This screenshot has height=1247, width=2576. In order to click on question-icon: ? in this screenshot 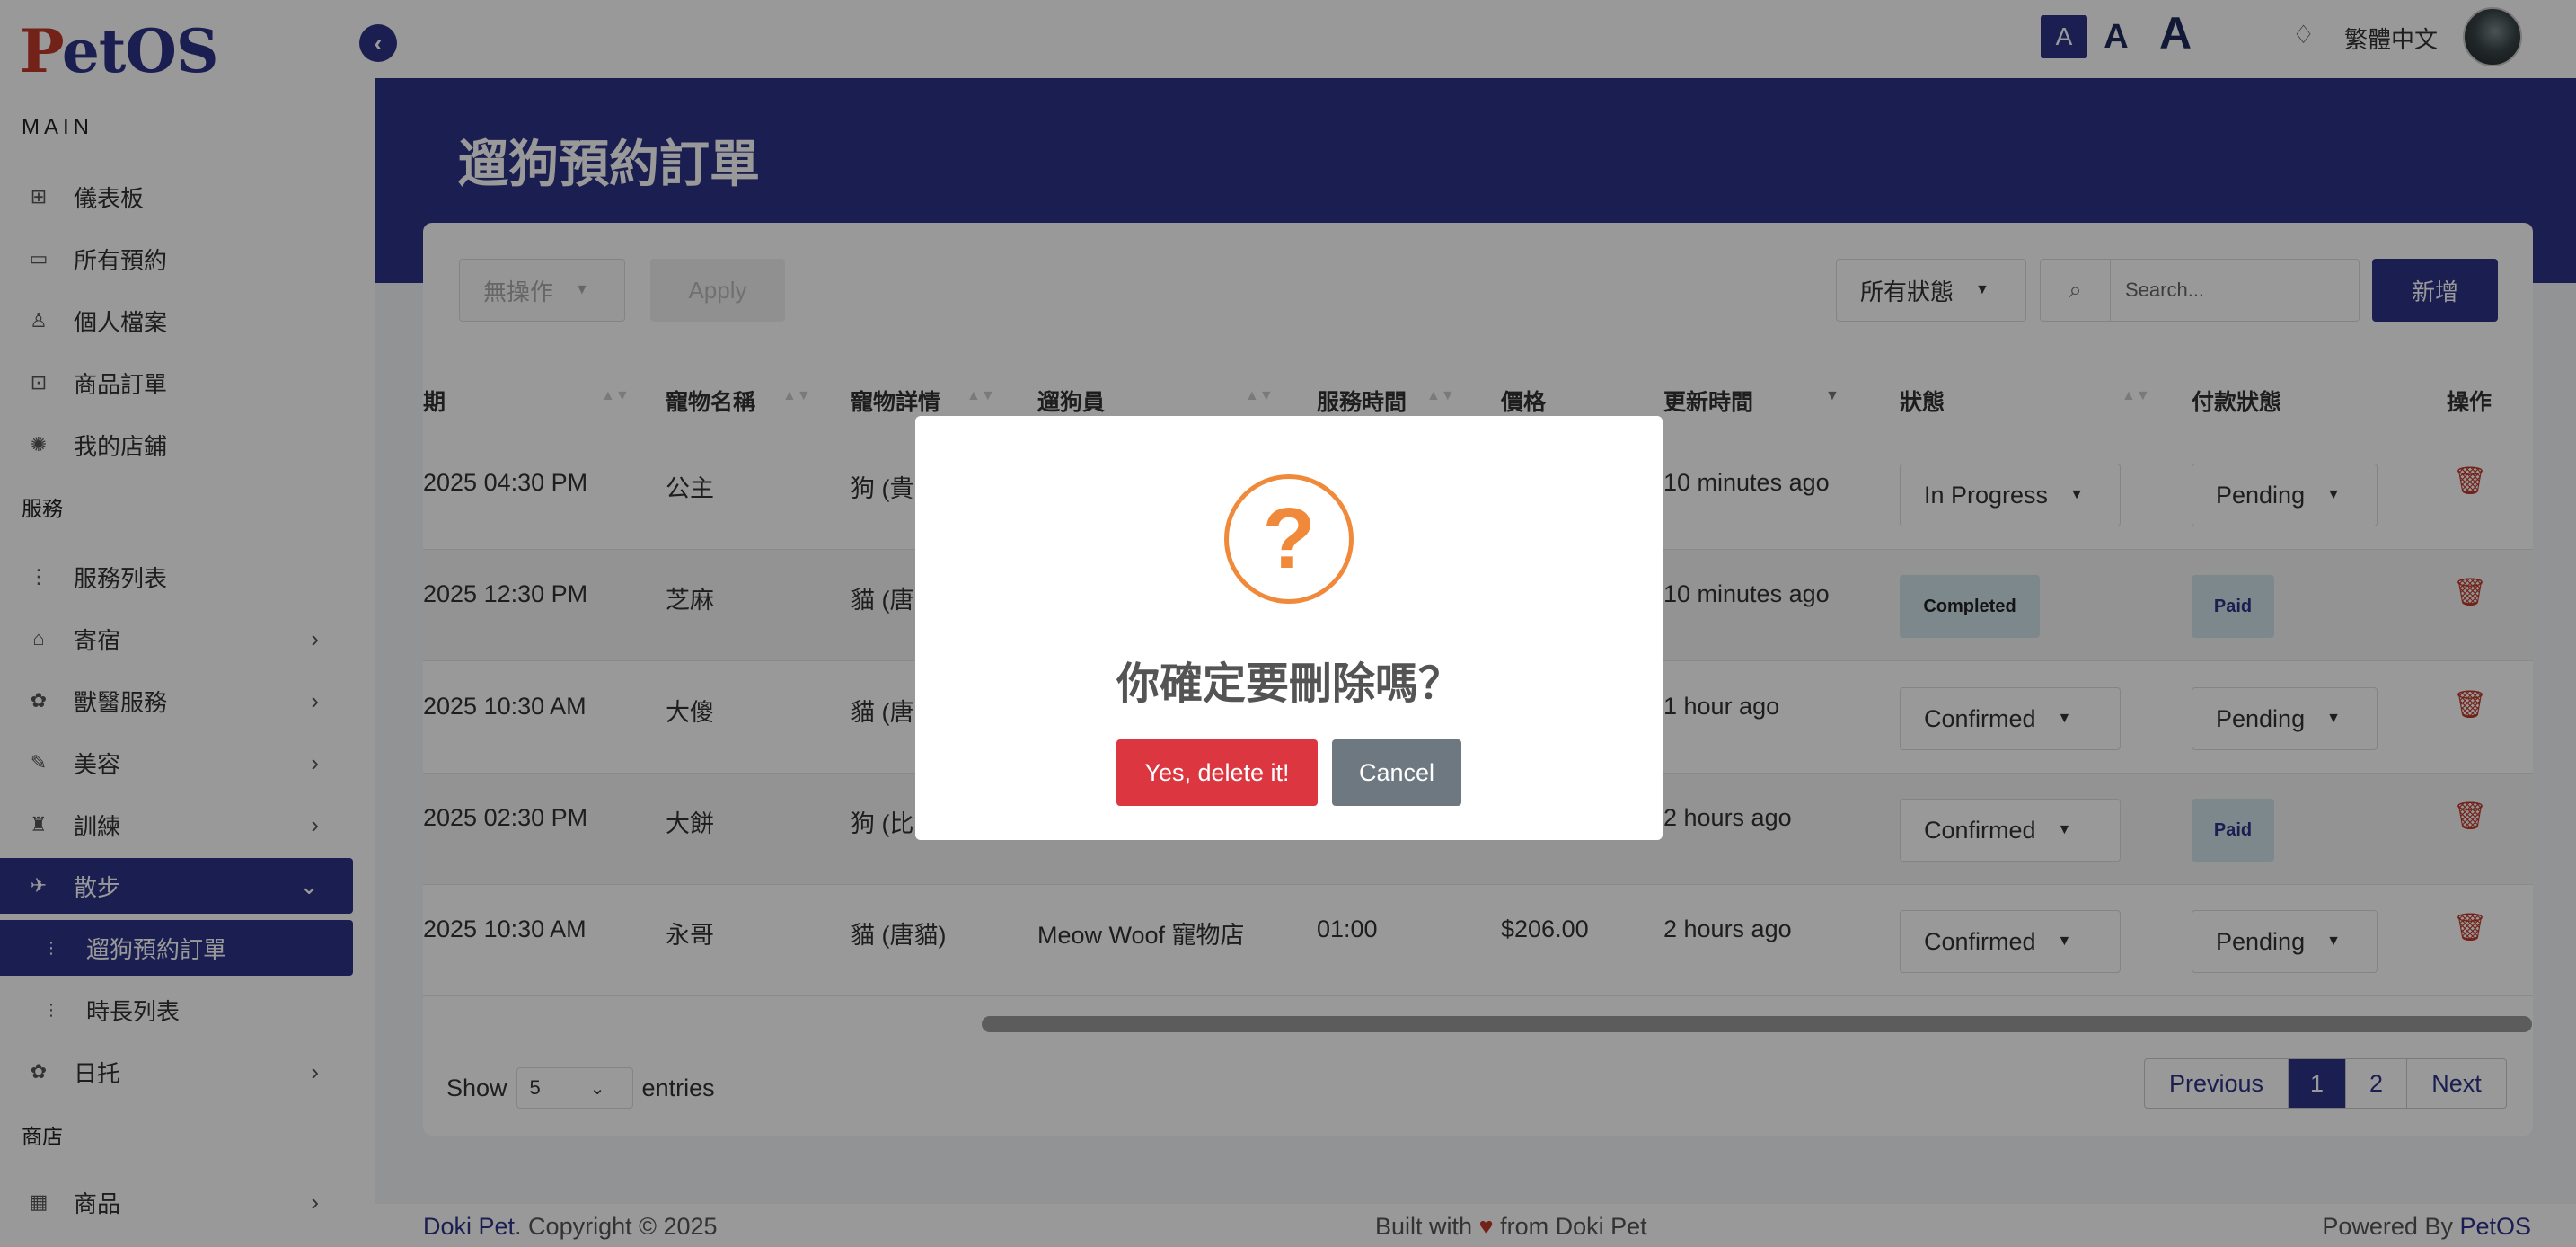, I will do `click(1289, 539)`.